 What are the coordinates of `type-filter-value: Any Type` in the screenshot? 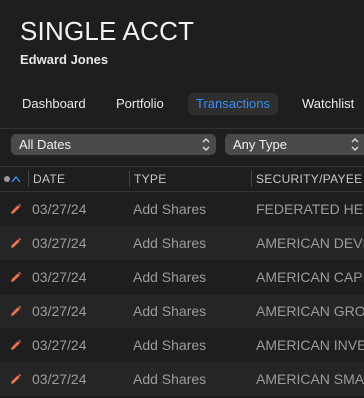 It's located at (260, 144).